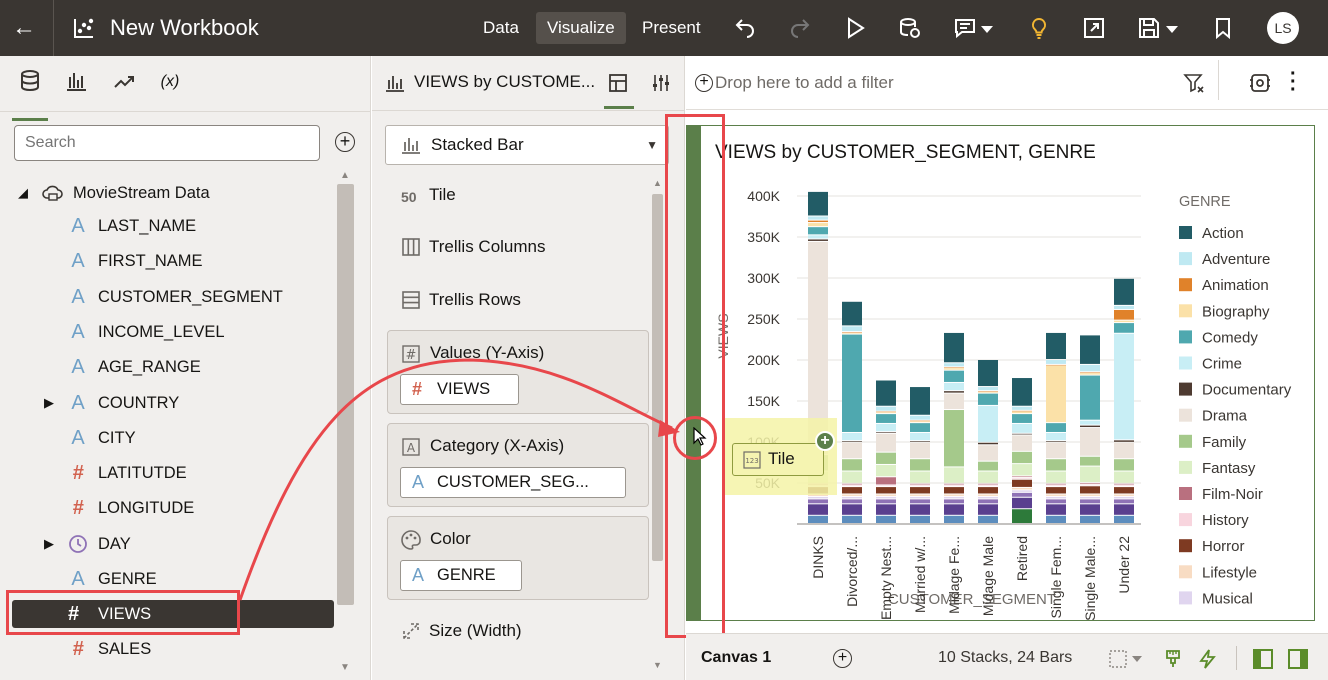  Describe the element at coordinates (170, 649) in the screenshot. I see `tree-item: # SALES` at that location.